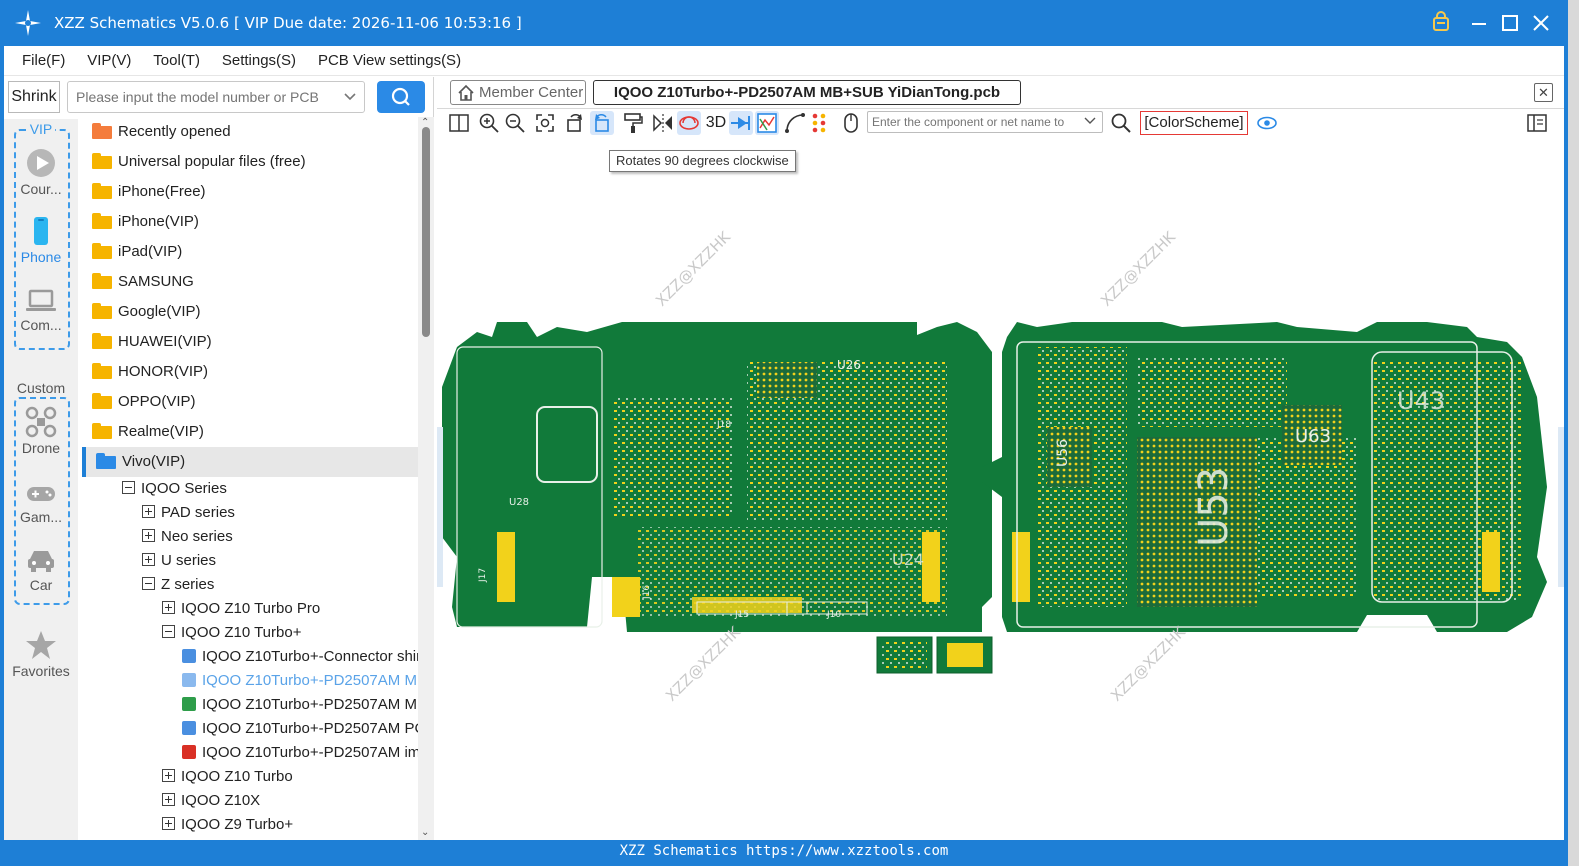  I want to click on model-search-input, so click(216, 97).